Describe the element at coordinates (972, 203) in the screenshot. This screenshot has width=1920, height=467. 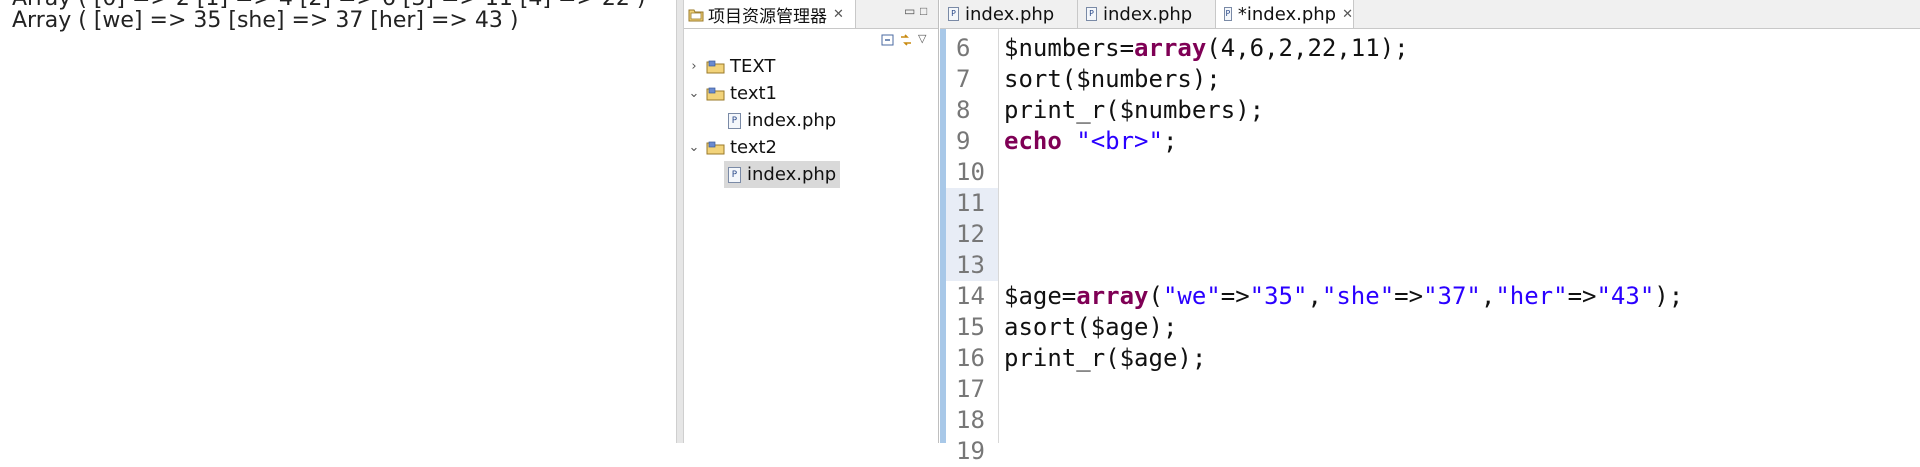
I see `line-number: 11` at that location.